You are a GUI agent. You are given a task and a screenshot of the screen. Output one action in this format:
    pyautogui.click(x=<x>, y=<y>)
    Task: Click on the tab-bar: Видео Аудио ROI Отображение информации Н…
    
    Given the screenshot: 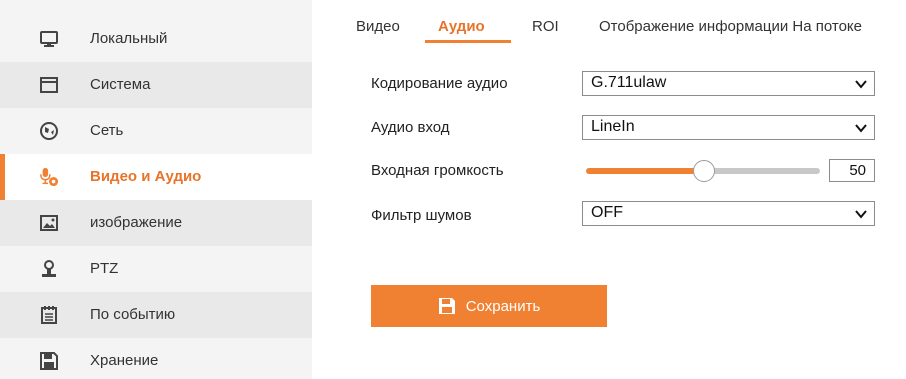 What is the action you would take?
    pyautogui.click(x=609, y=23)
    